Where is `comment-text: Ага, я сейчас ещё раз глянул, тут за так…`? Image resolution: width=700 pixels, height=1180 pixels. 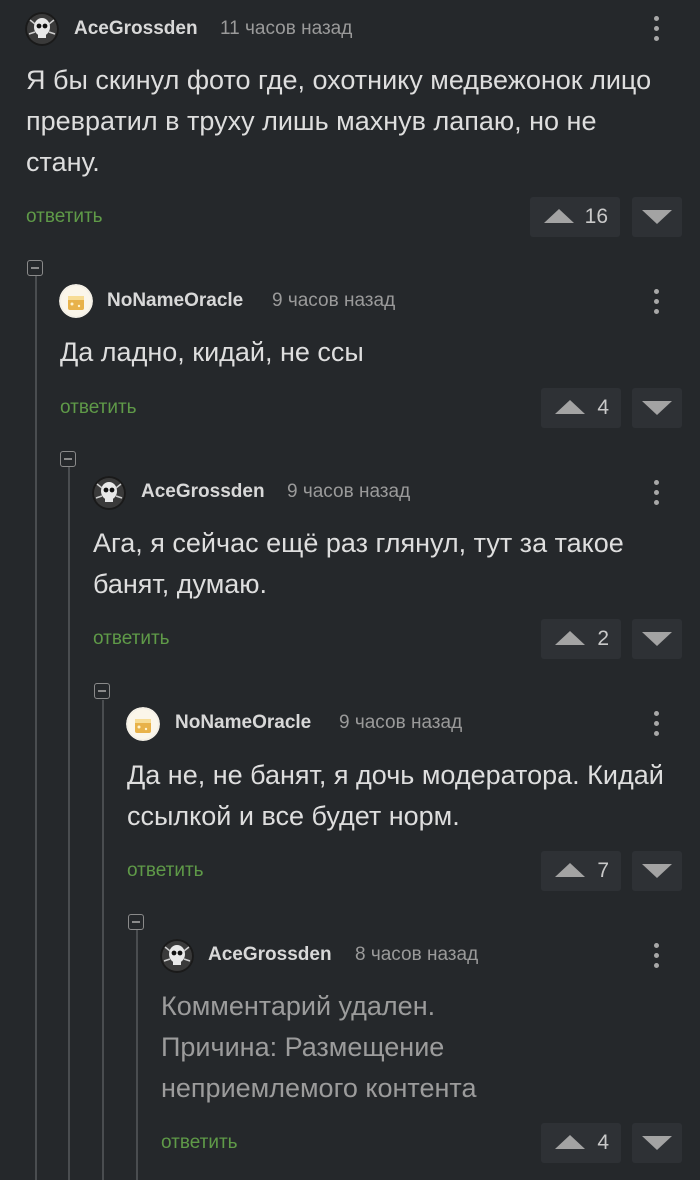 comment-text: Ага, я сейчас ещё раз глянул, тут за так… is located at coordinates (358, 563).